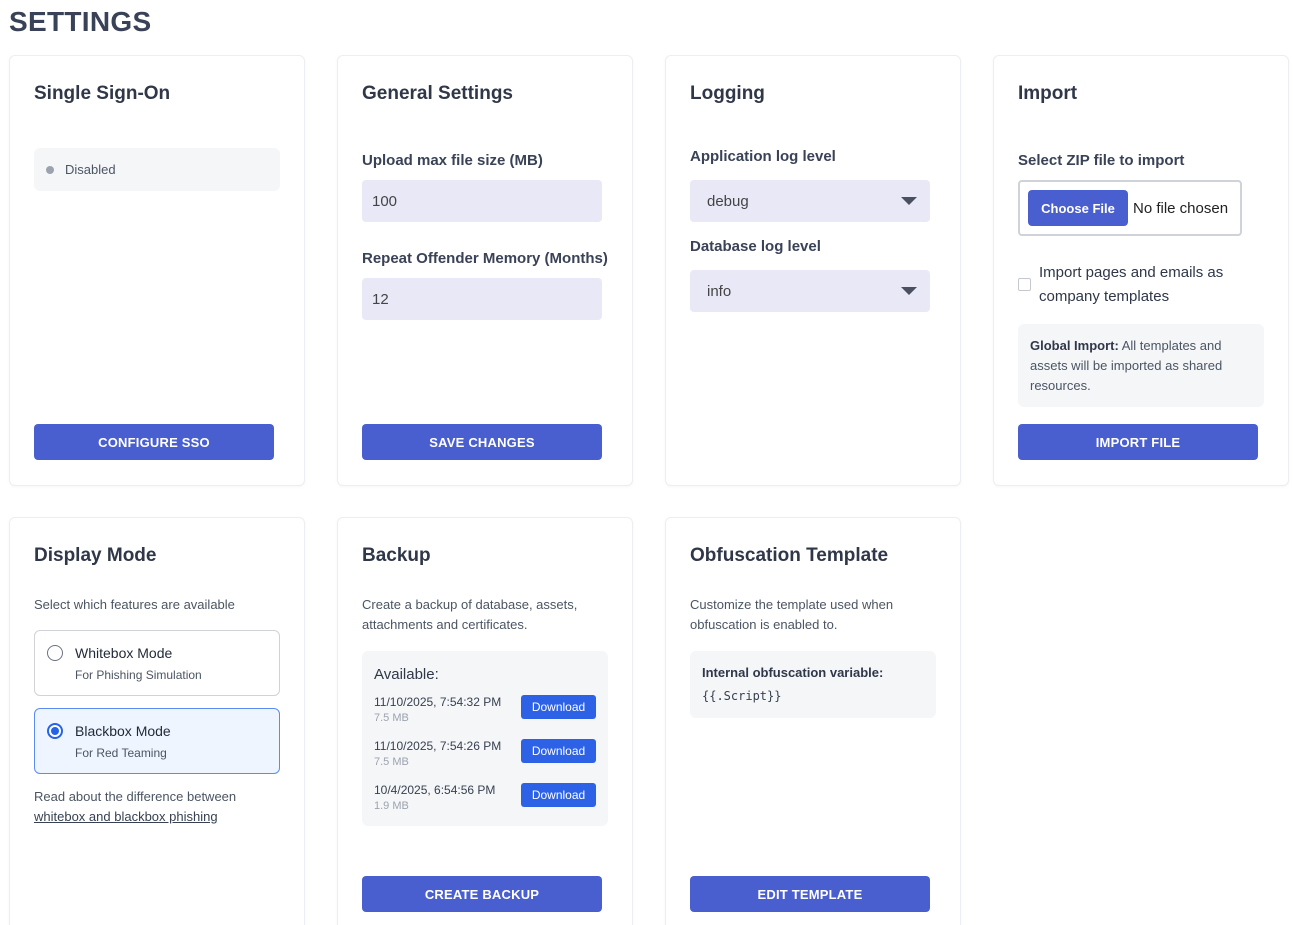 The image size is (1293, 925). What do you see at coordinates (482, 442) in the screenshot?
I see `save-changes-button: Save Changes` at bounding box center [482, 442].